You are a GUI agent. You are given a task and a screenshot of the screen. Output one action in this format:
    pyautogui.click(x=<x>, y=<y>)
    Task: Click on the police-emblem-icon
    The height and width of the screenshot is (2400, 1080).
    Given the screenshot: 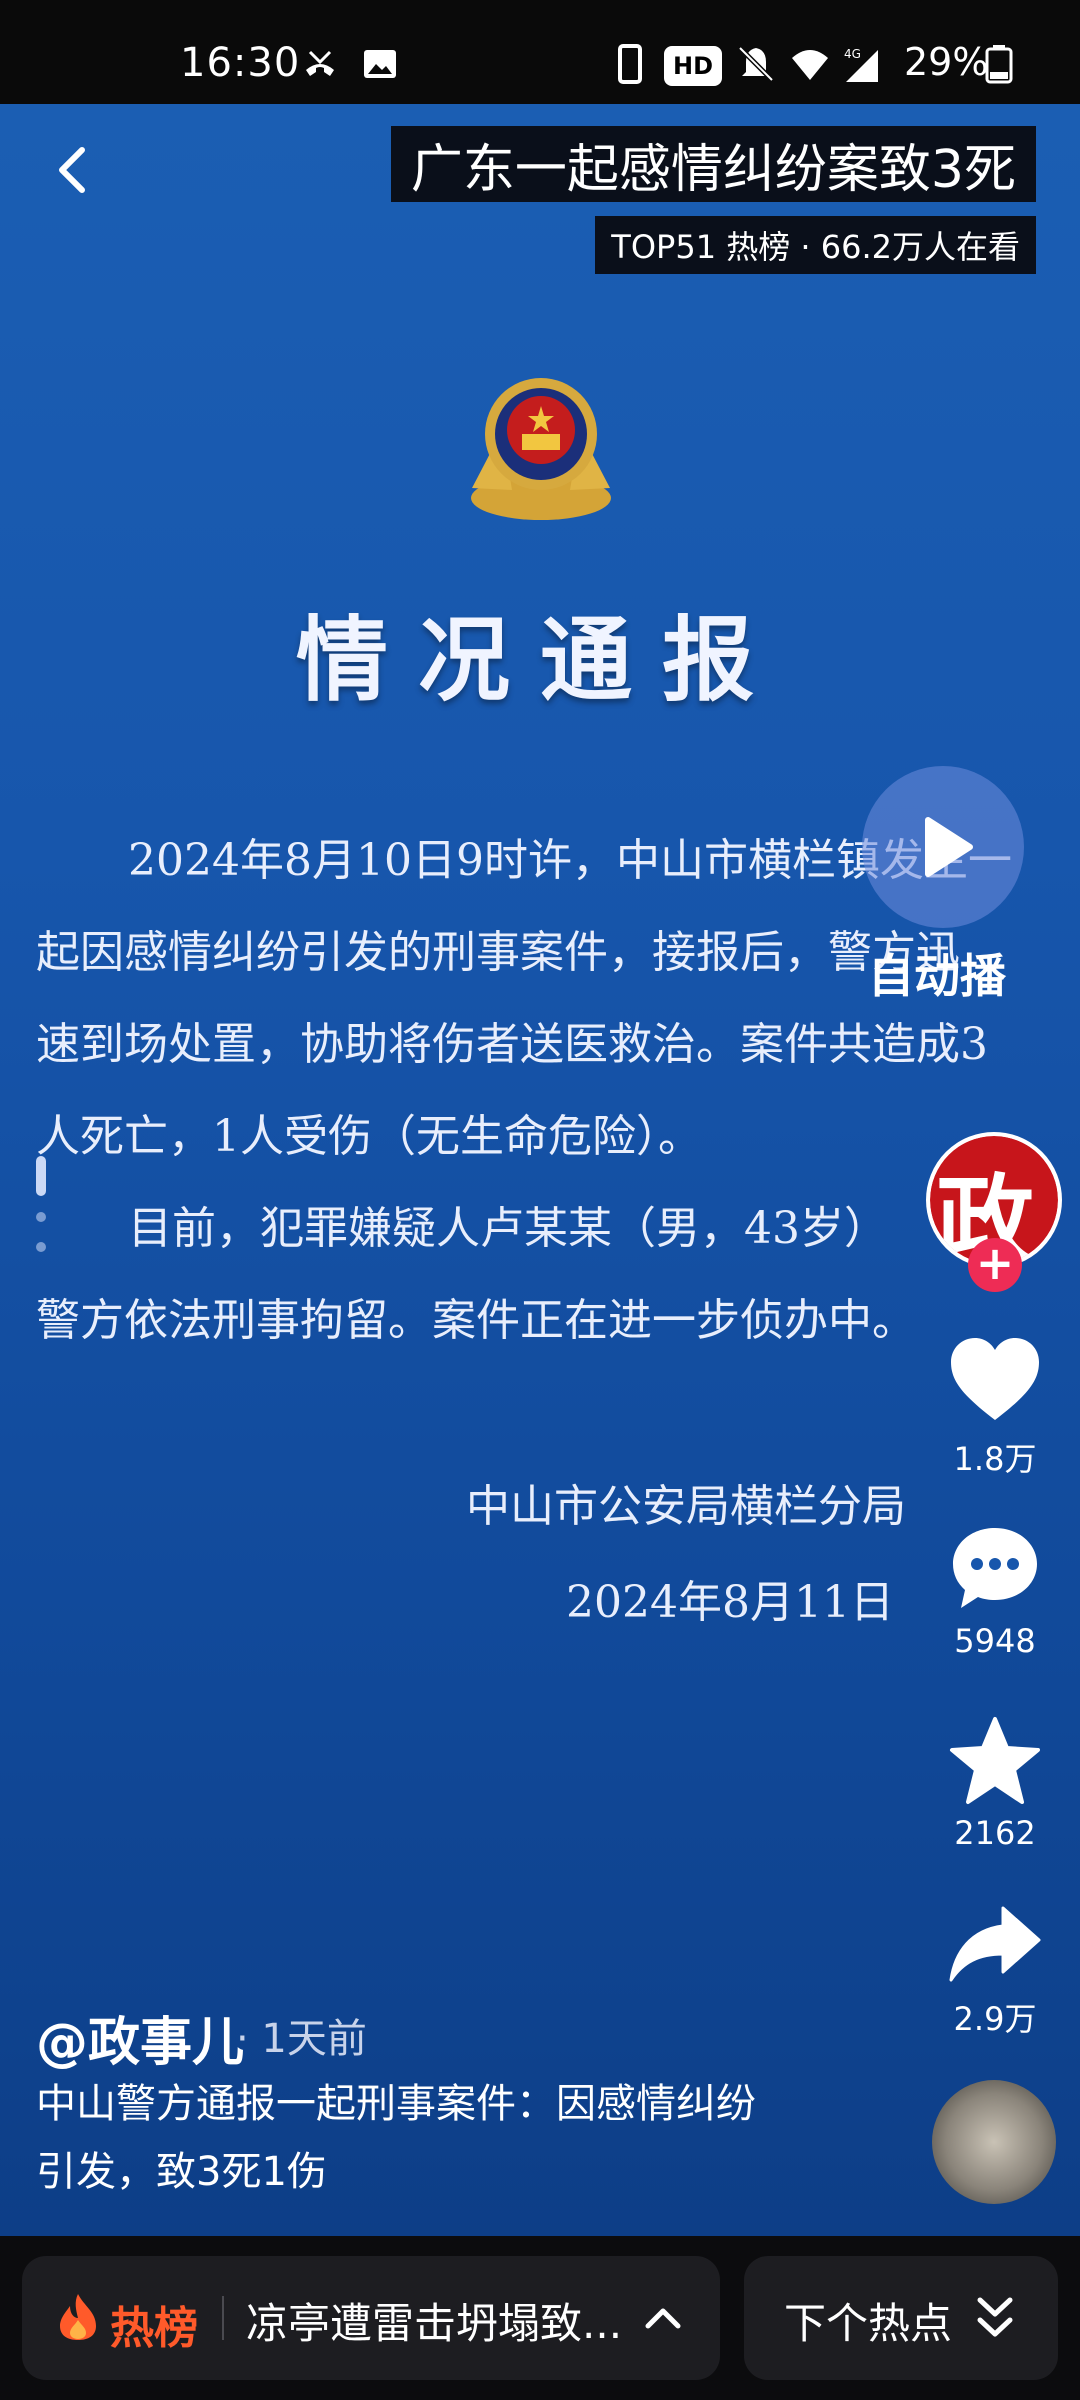 What is the action you would take?
    pyautogui.click(x=541, y=449)
    